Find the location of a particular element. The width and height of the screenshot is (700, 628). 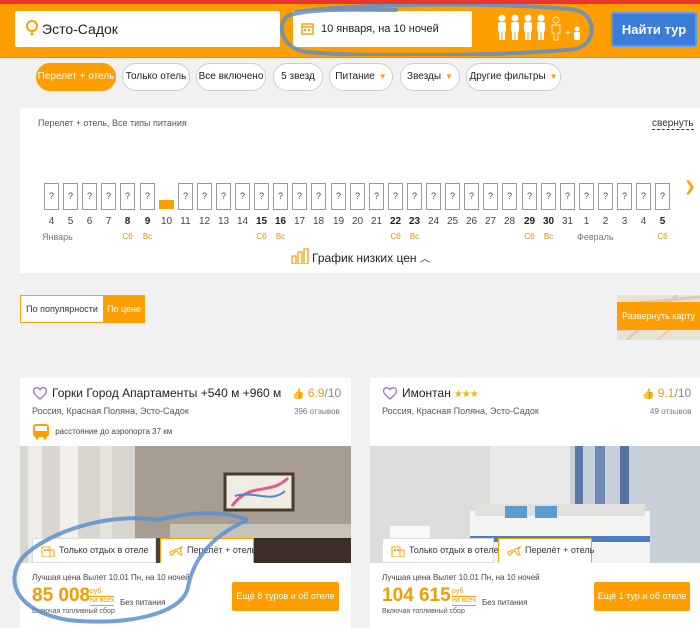

filter-hotel-only: Только отель is located at coordinates (156, 77).